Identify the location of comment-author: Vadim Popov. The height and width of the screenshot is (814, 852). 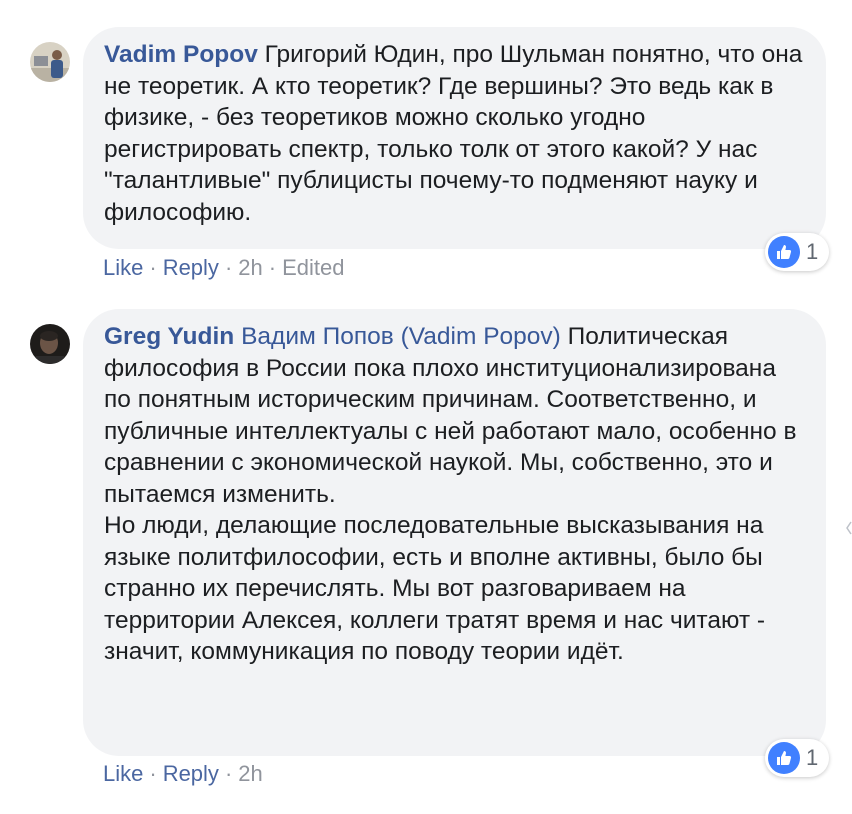
(181, 54).